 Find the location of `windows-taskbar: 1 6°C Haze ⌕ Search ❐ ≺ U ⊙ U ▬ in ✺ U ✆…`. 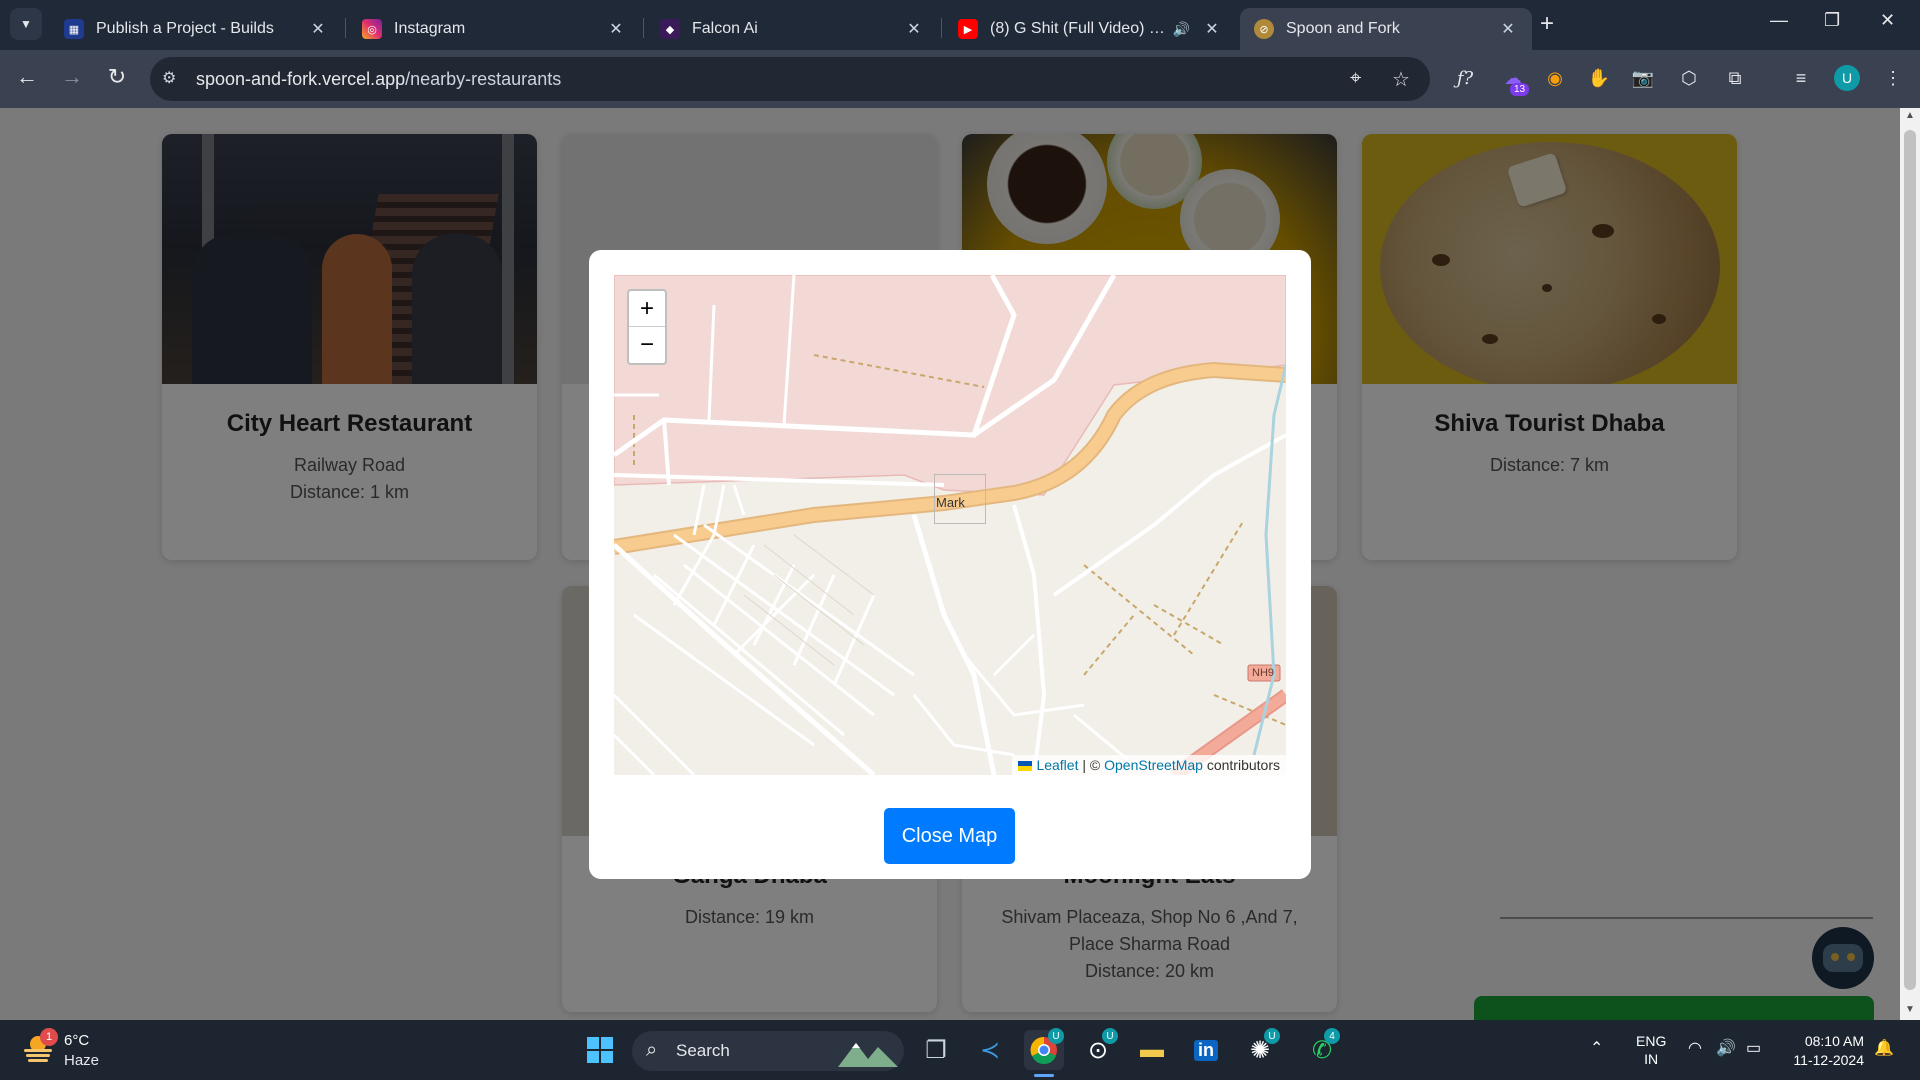

windows-taskbar: 1 6°C Haze ⌕ Search ❐ ≺ U ⊙ U ▬ in ✺ U ✆… is located at coordinates (960, 1050).